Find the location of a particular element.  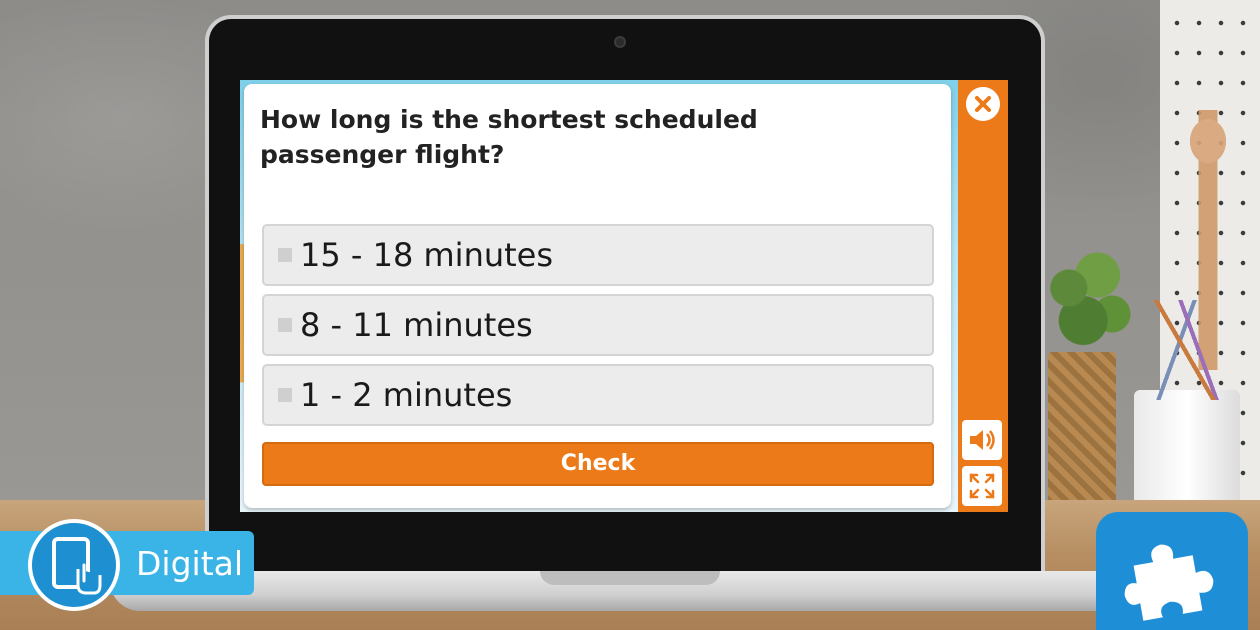

puzzle-tile is located at coordinates (1172, 571).